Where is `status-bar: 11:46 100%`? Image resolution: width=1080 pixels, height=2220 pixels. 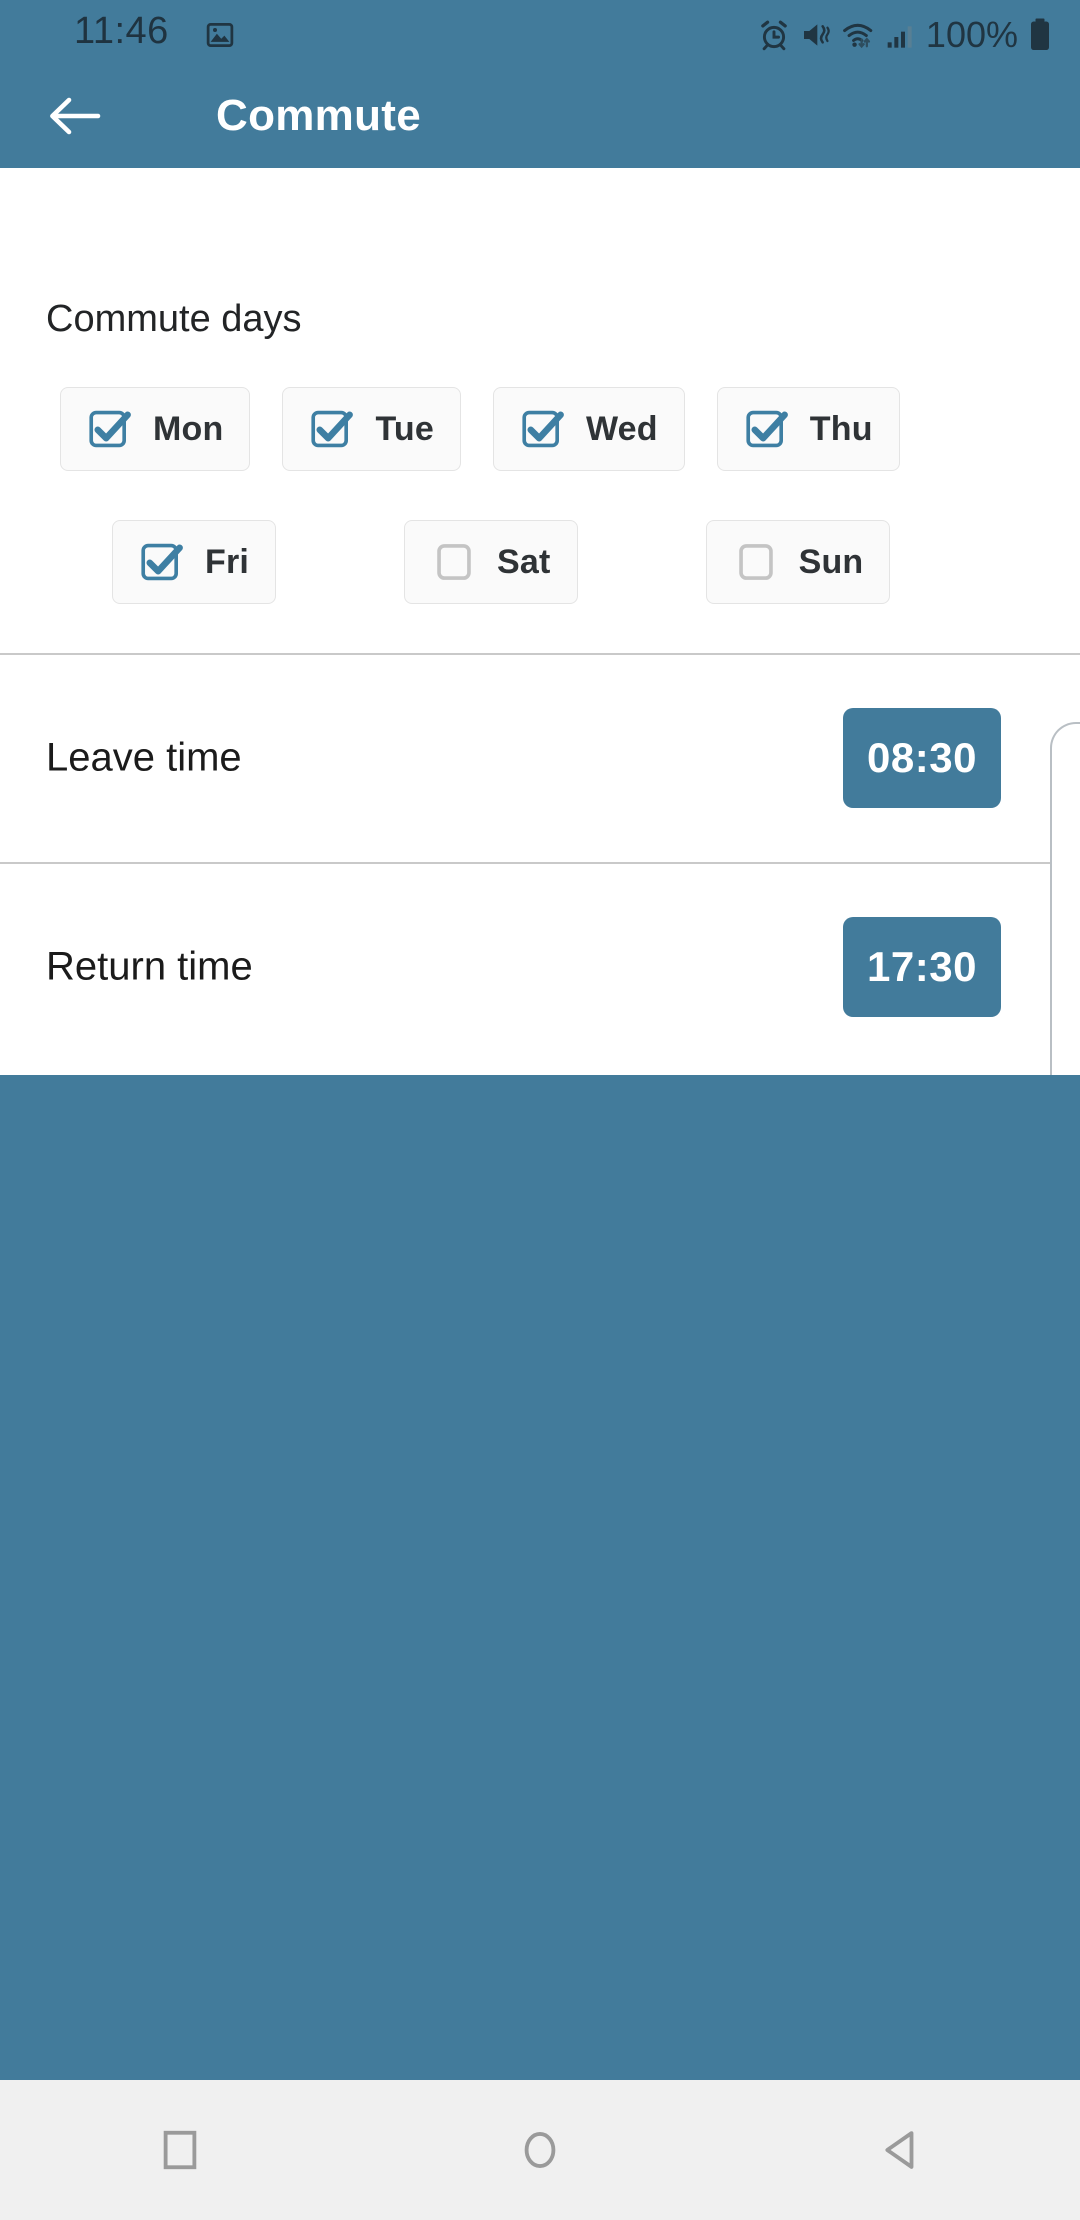
status-bar: 11:46 100% is located at coordinates (540, 31).